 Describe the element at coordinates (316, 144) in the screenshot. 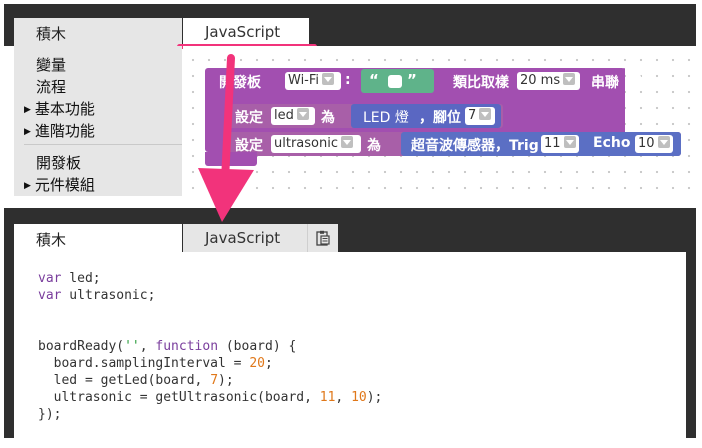

I see `ultrasonic-variable-dropdown: ultrasonic` at that location.